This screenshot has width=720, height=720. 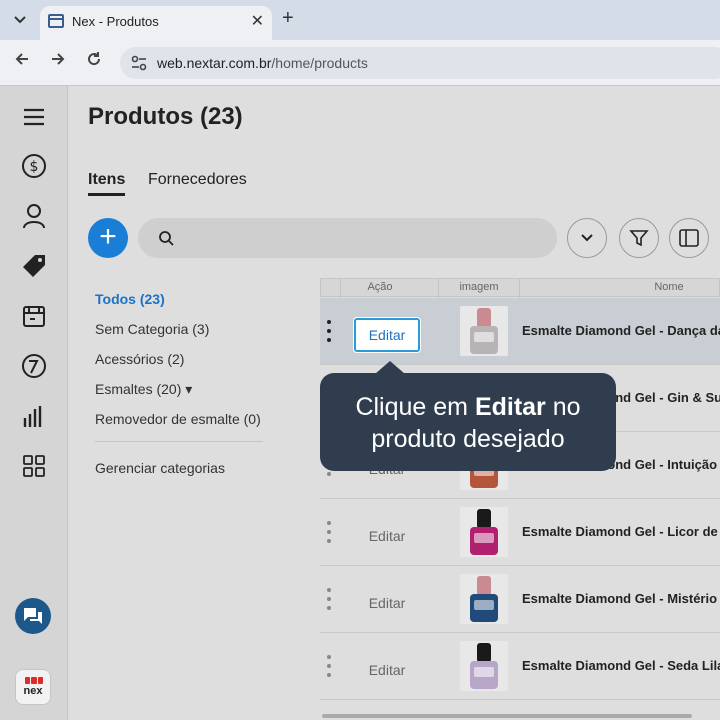 What do you see at coordinates (620, 531) in the screenshot?
I see `product-name: Esmalte Diamond Gel - Licor de` at bounding box center [620, 531].